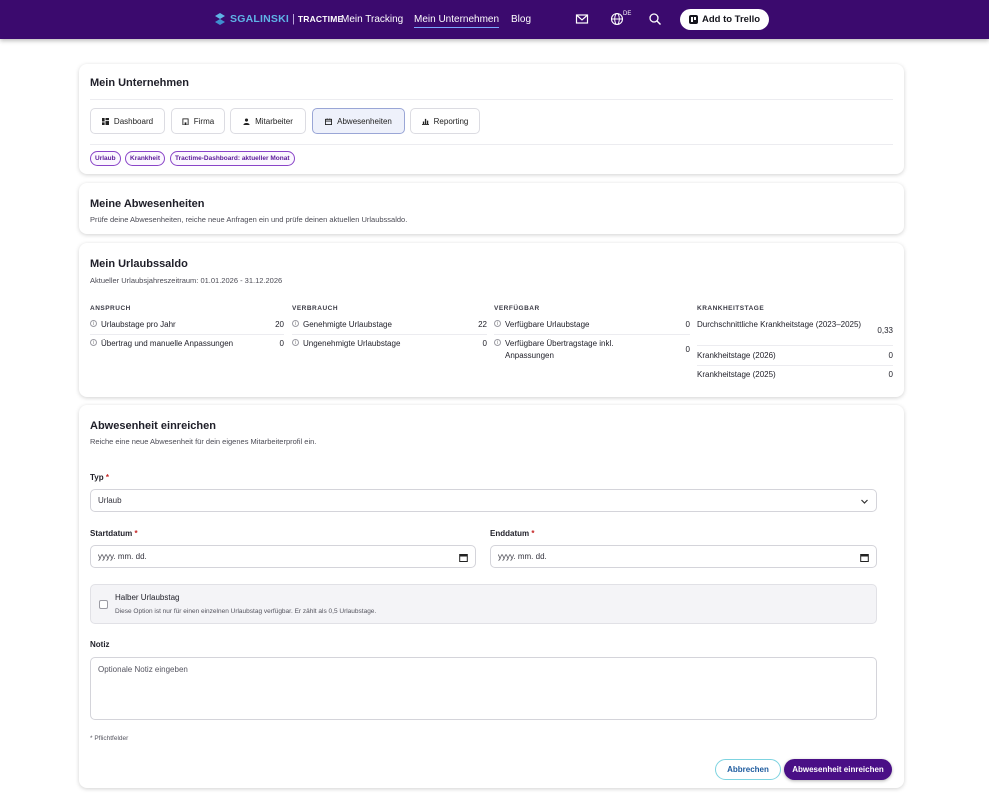  What do you see at coordinates (522, 556) in the screenshot?
I see `end-date-placeholder: yyyy. mm. dd.` at bounding box center [522, 556].